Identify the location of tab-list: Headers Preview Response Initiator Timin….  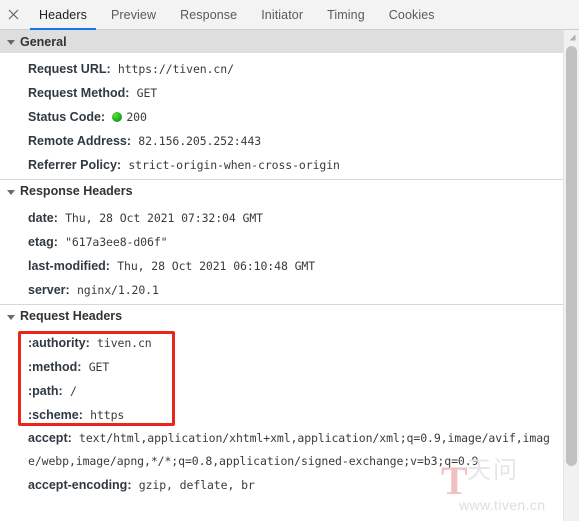
(237, 15).